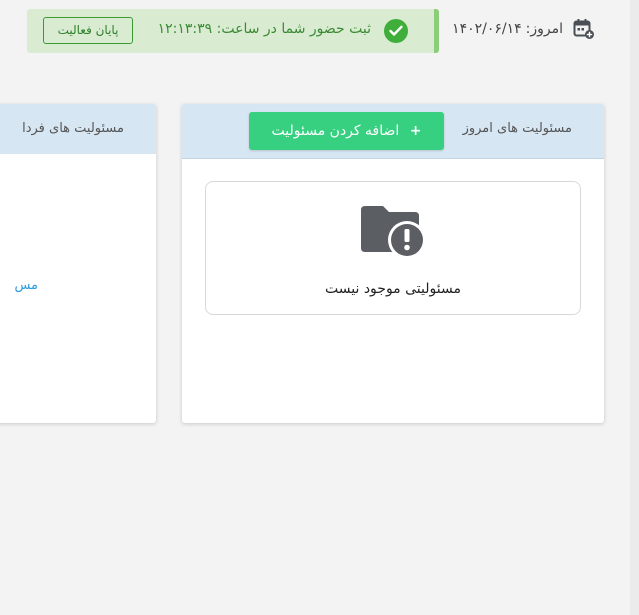 The image size is (639, 615). I want to click on check-circle-icon, so click(396, 31).